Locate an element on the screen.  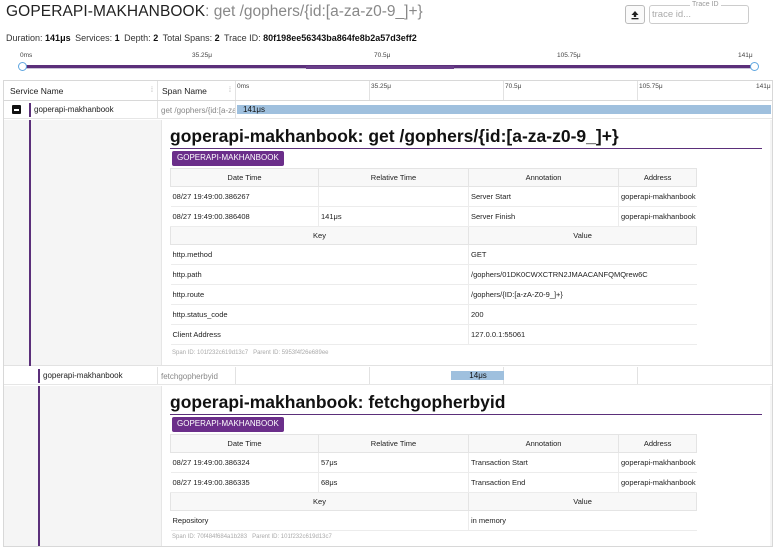
title-operation: : get /gophers/{id:[a-za-z0-9_]+} is located at coordinates (314, 11).